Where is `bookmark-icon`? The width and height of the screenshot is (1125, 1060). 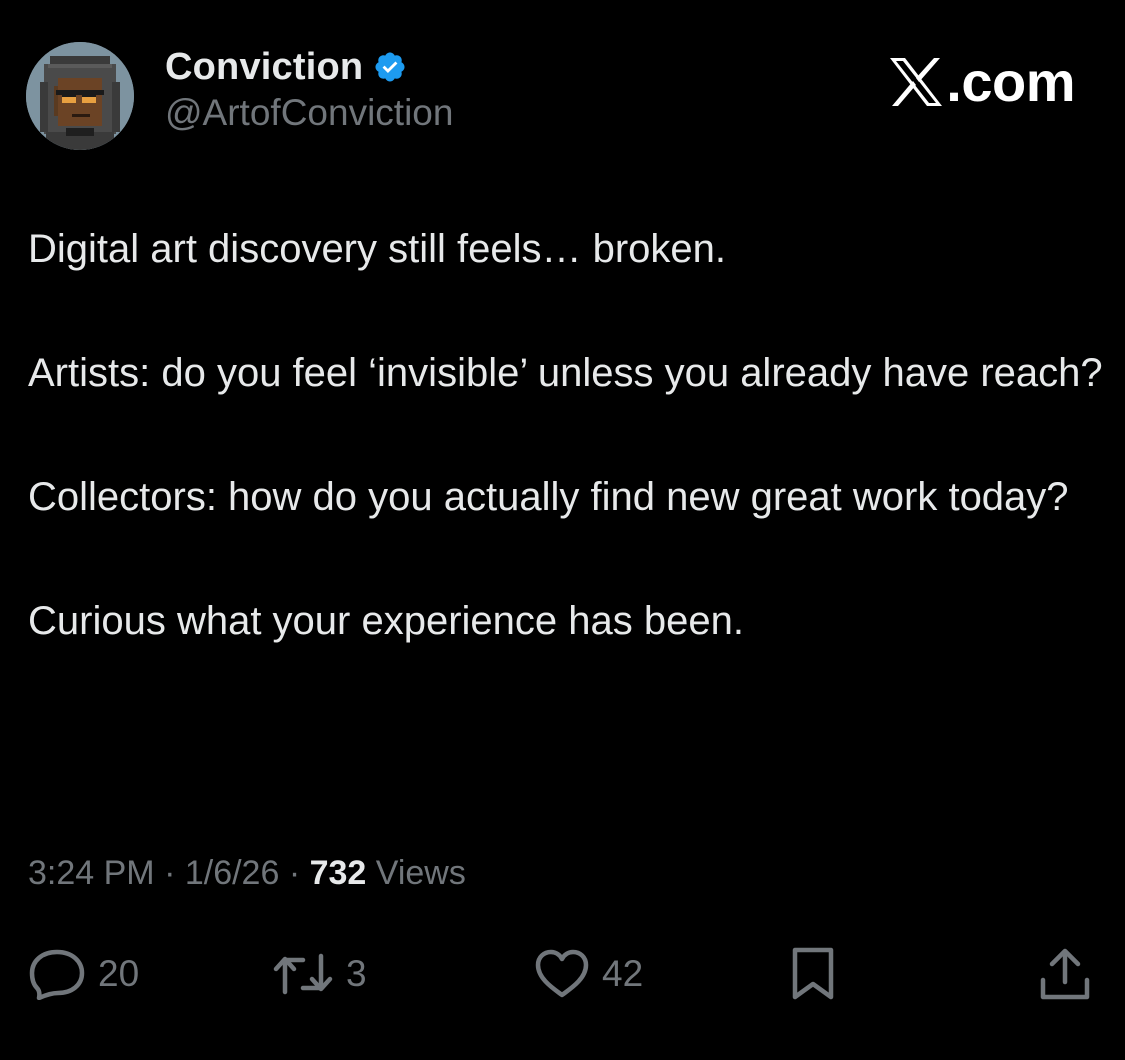 bookmark-icon is located at coordinates (813, 974).